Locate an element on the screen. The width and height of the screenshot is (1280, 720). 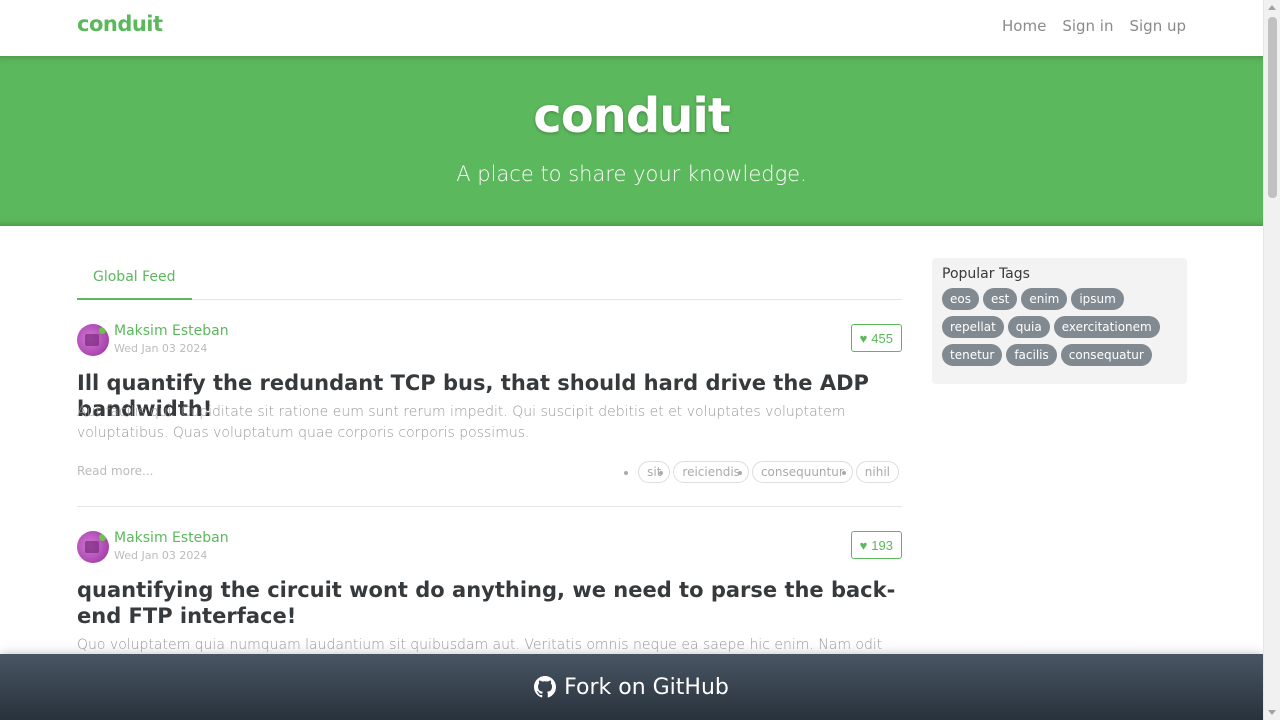
article-tag: consequuntur is located at coordinates (802, 472).